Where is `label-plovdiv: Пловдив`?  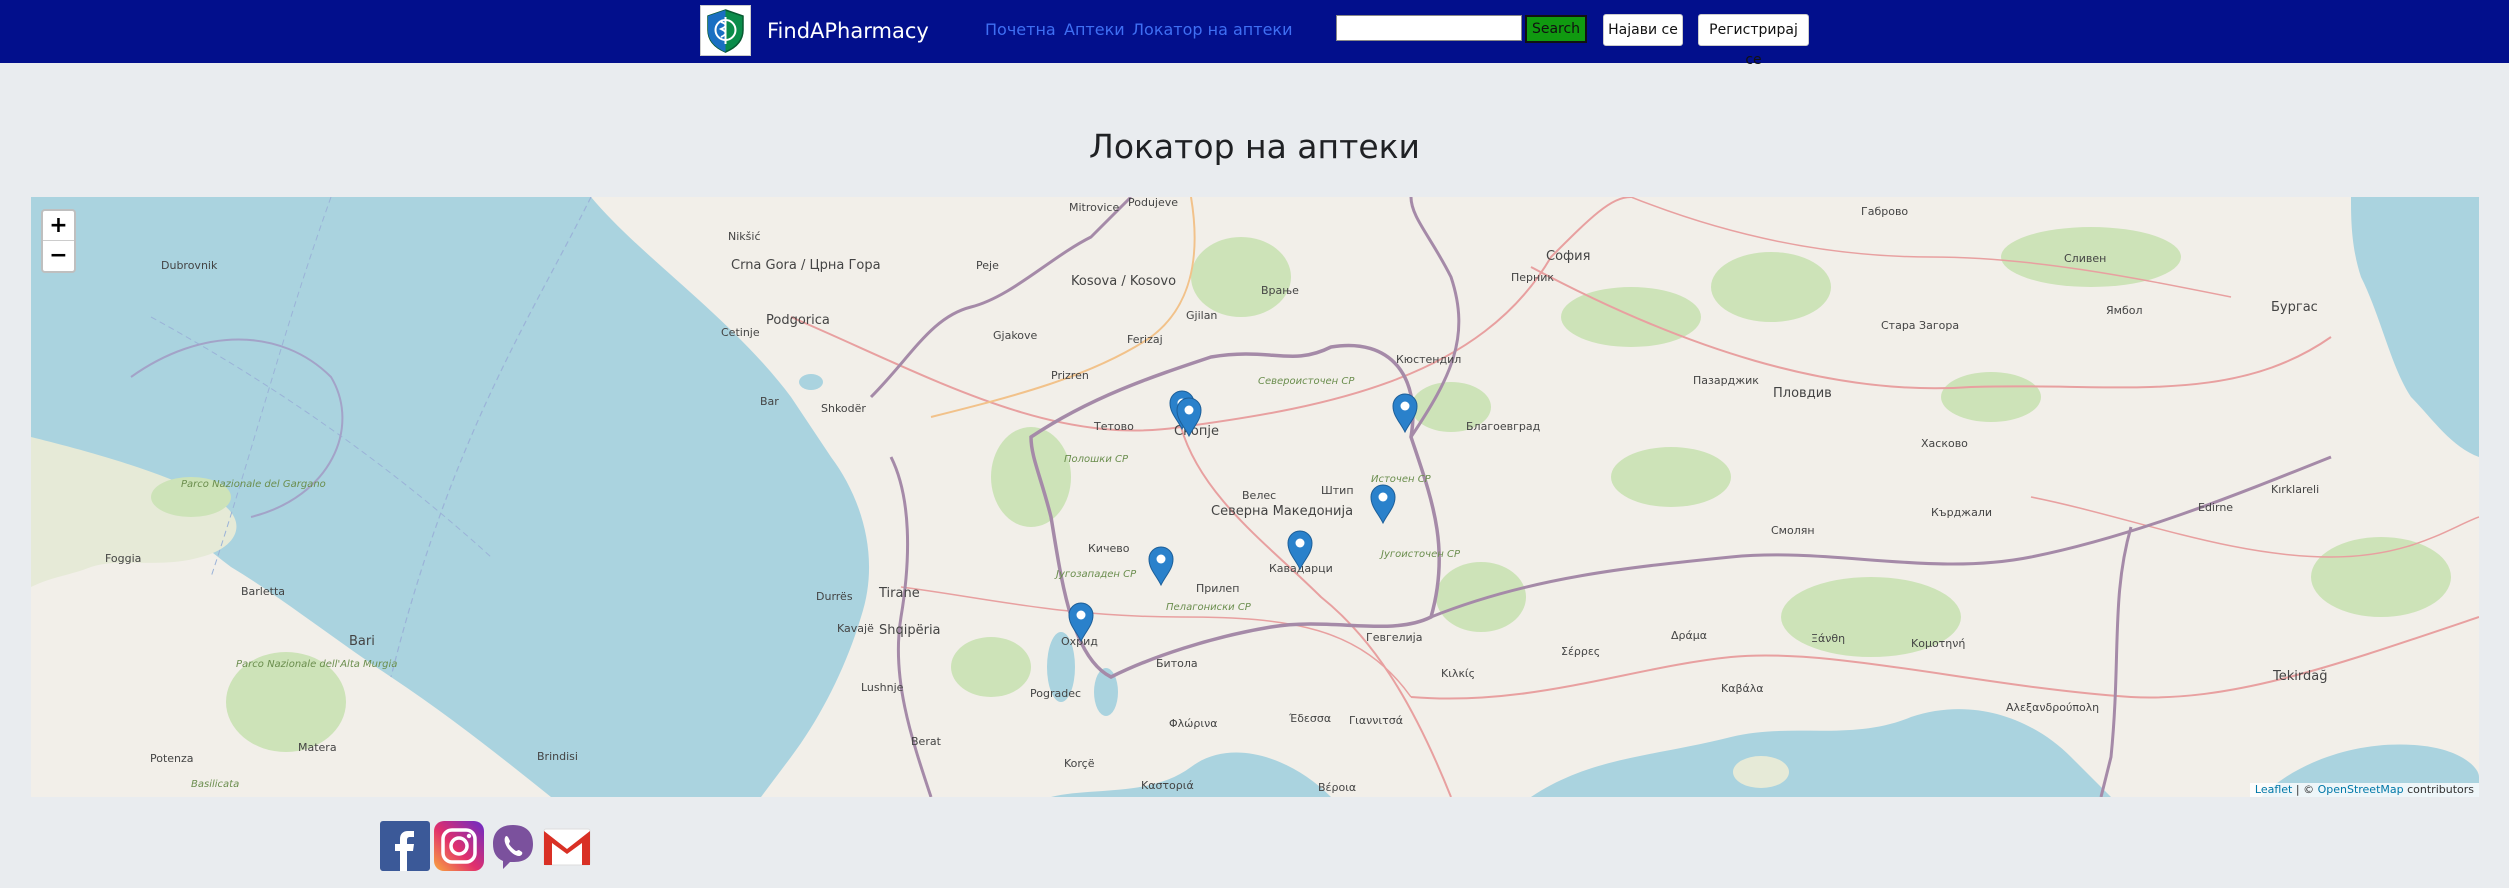 label-plovdiv: Пловдив is located at coordinates (1802, 393).